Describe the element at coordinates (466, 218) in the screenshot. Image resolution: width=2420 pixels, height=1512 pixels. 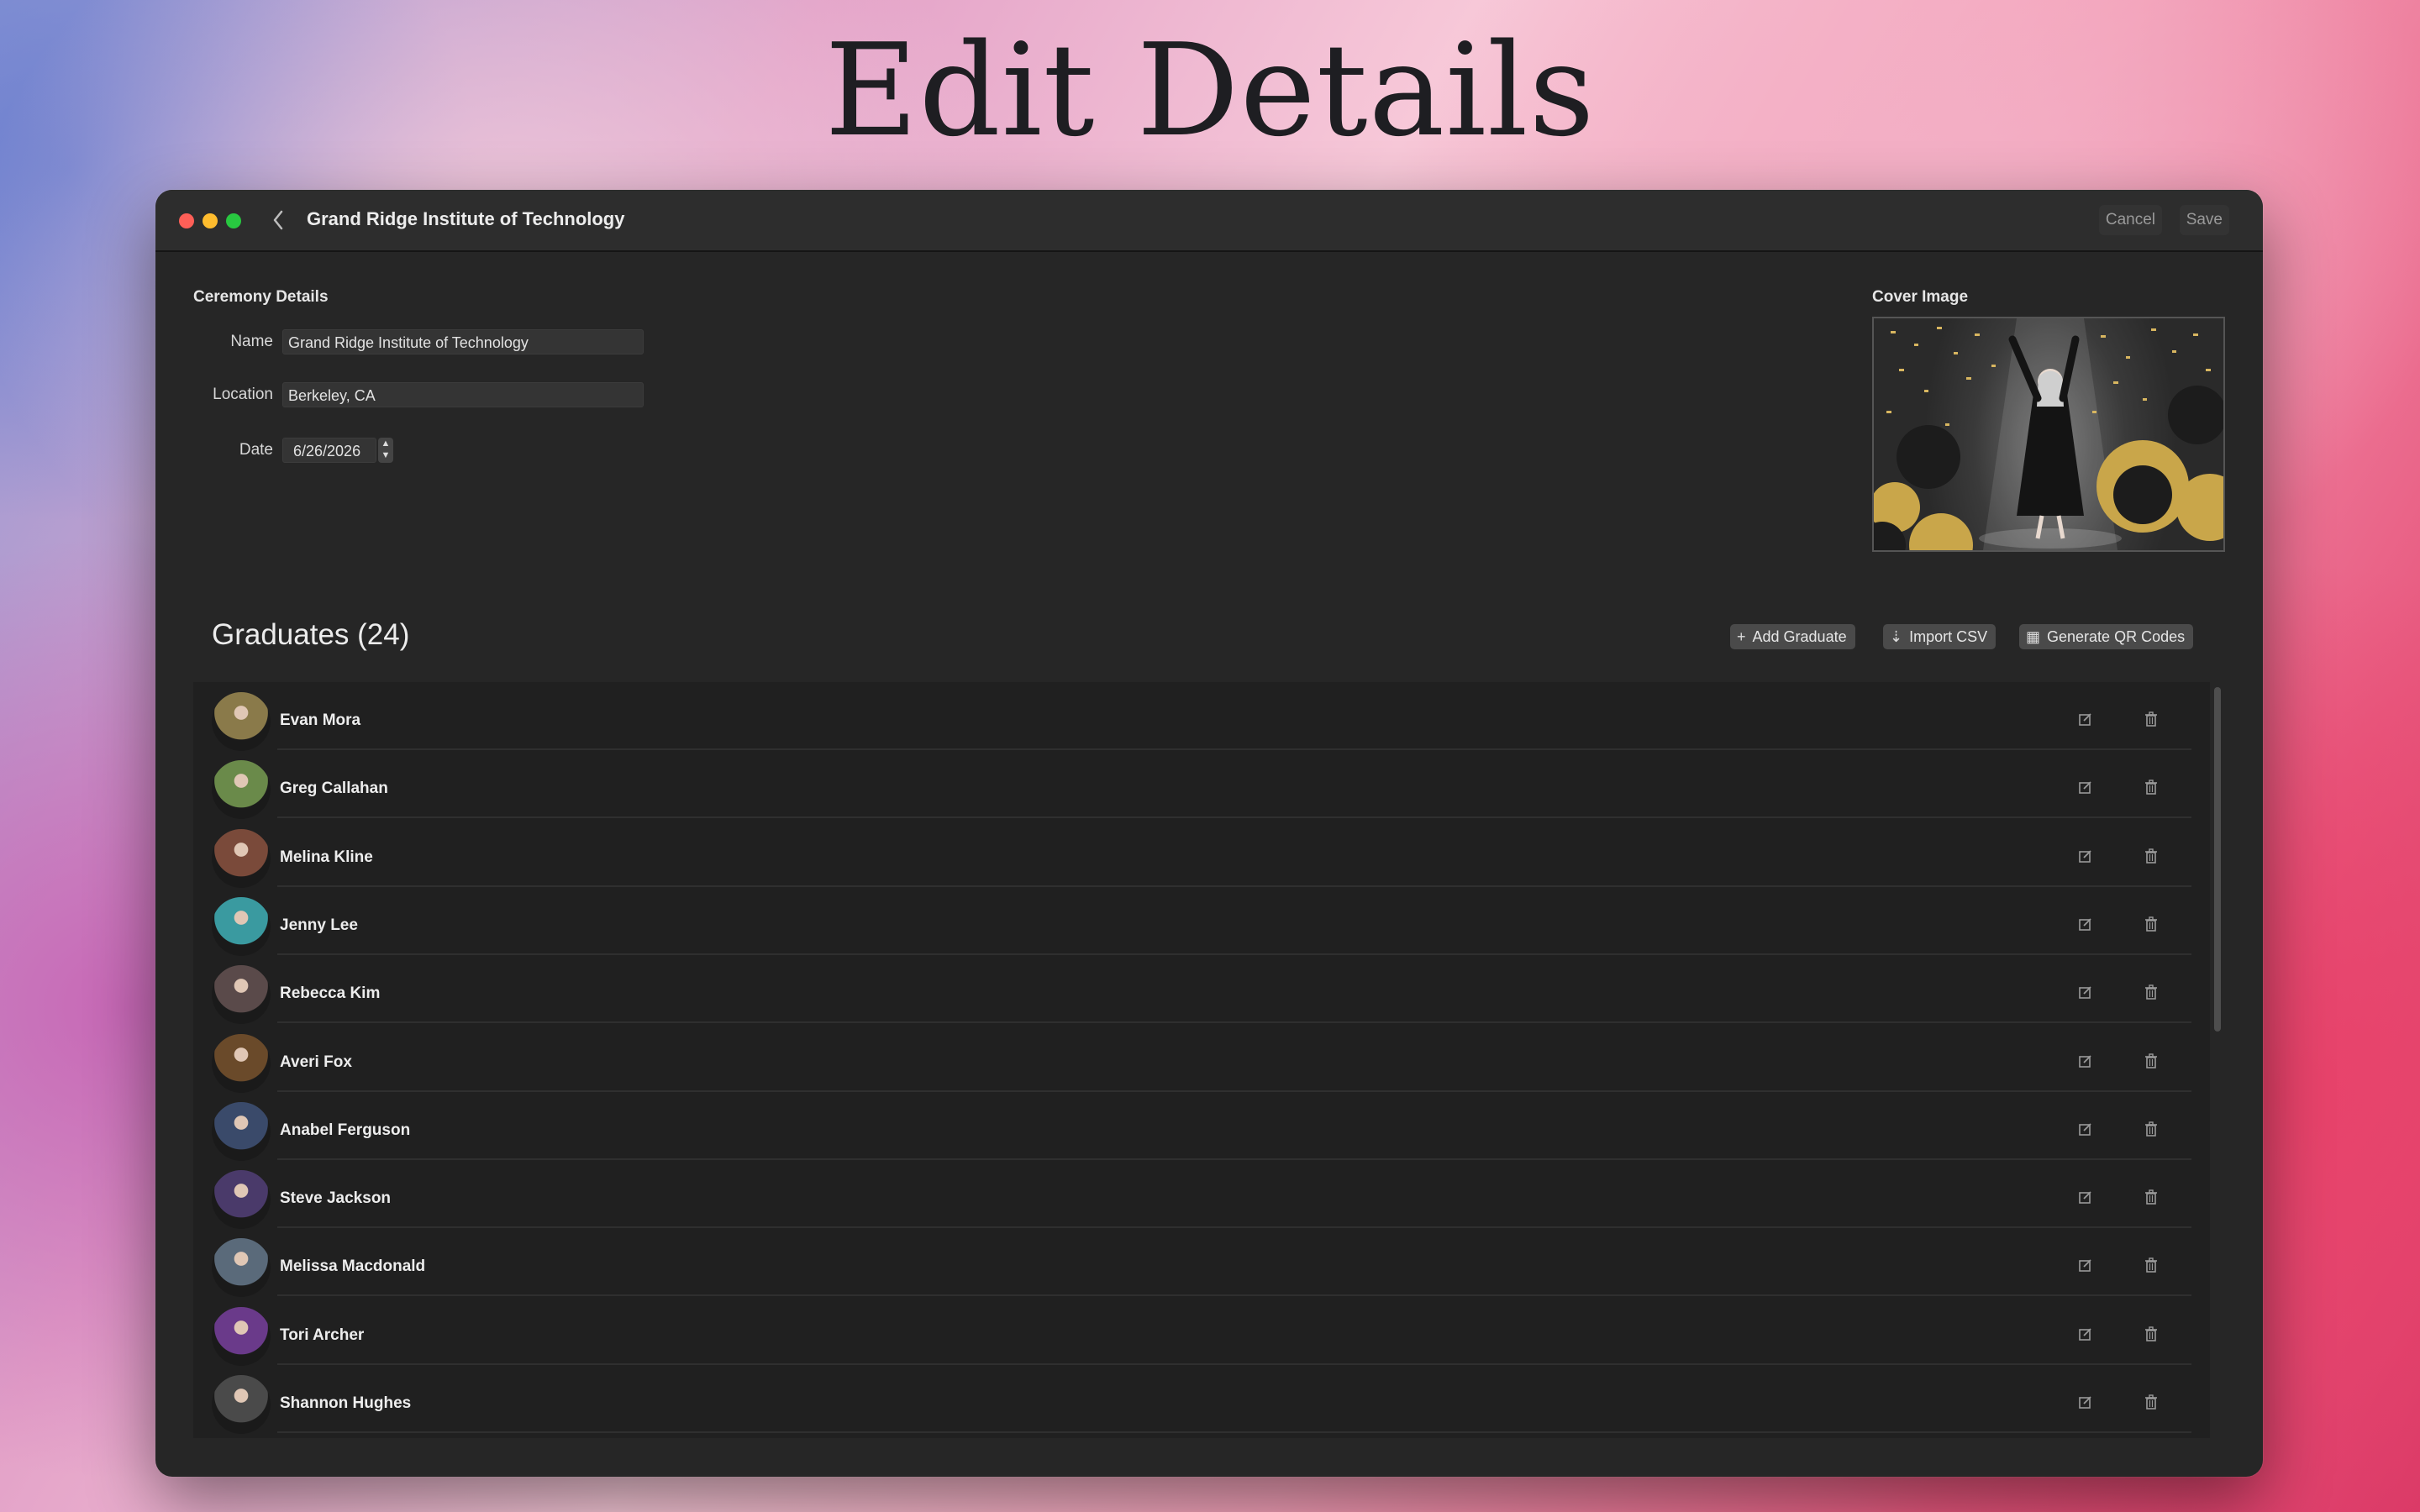
I see `window-title: Grand Ridge Institute of Technology` at that location.